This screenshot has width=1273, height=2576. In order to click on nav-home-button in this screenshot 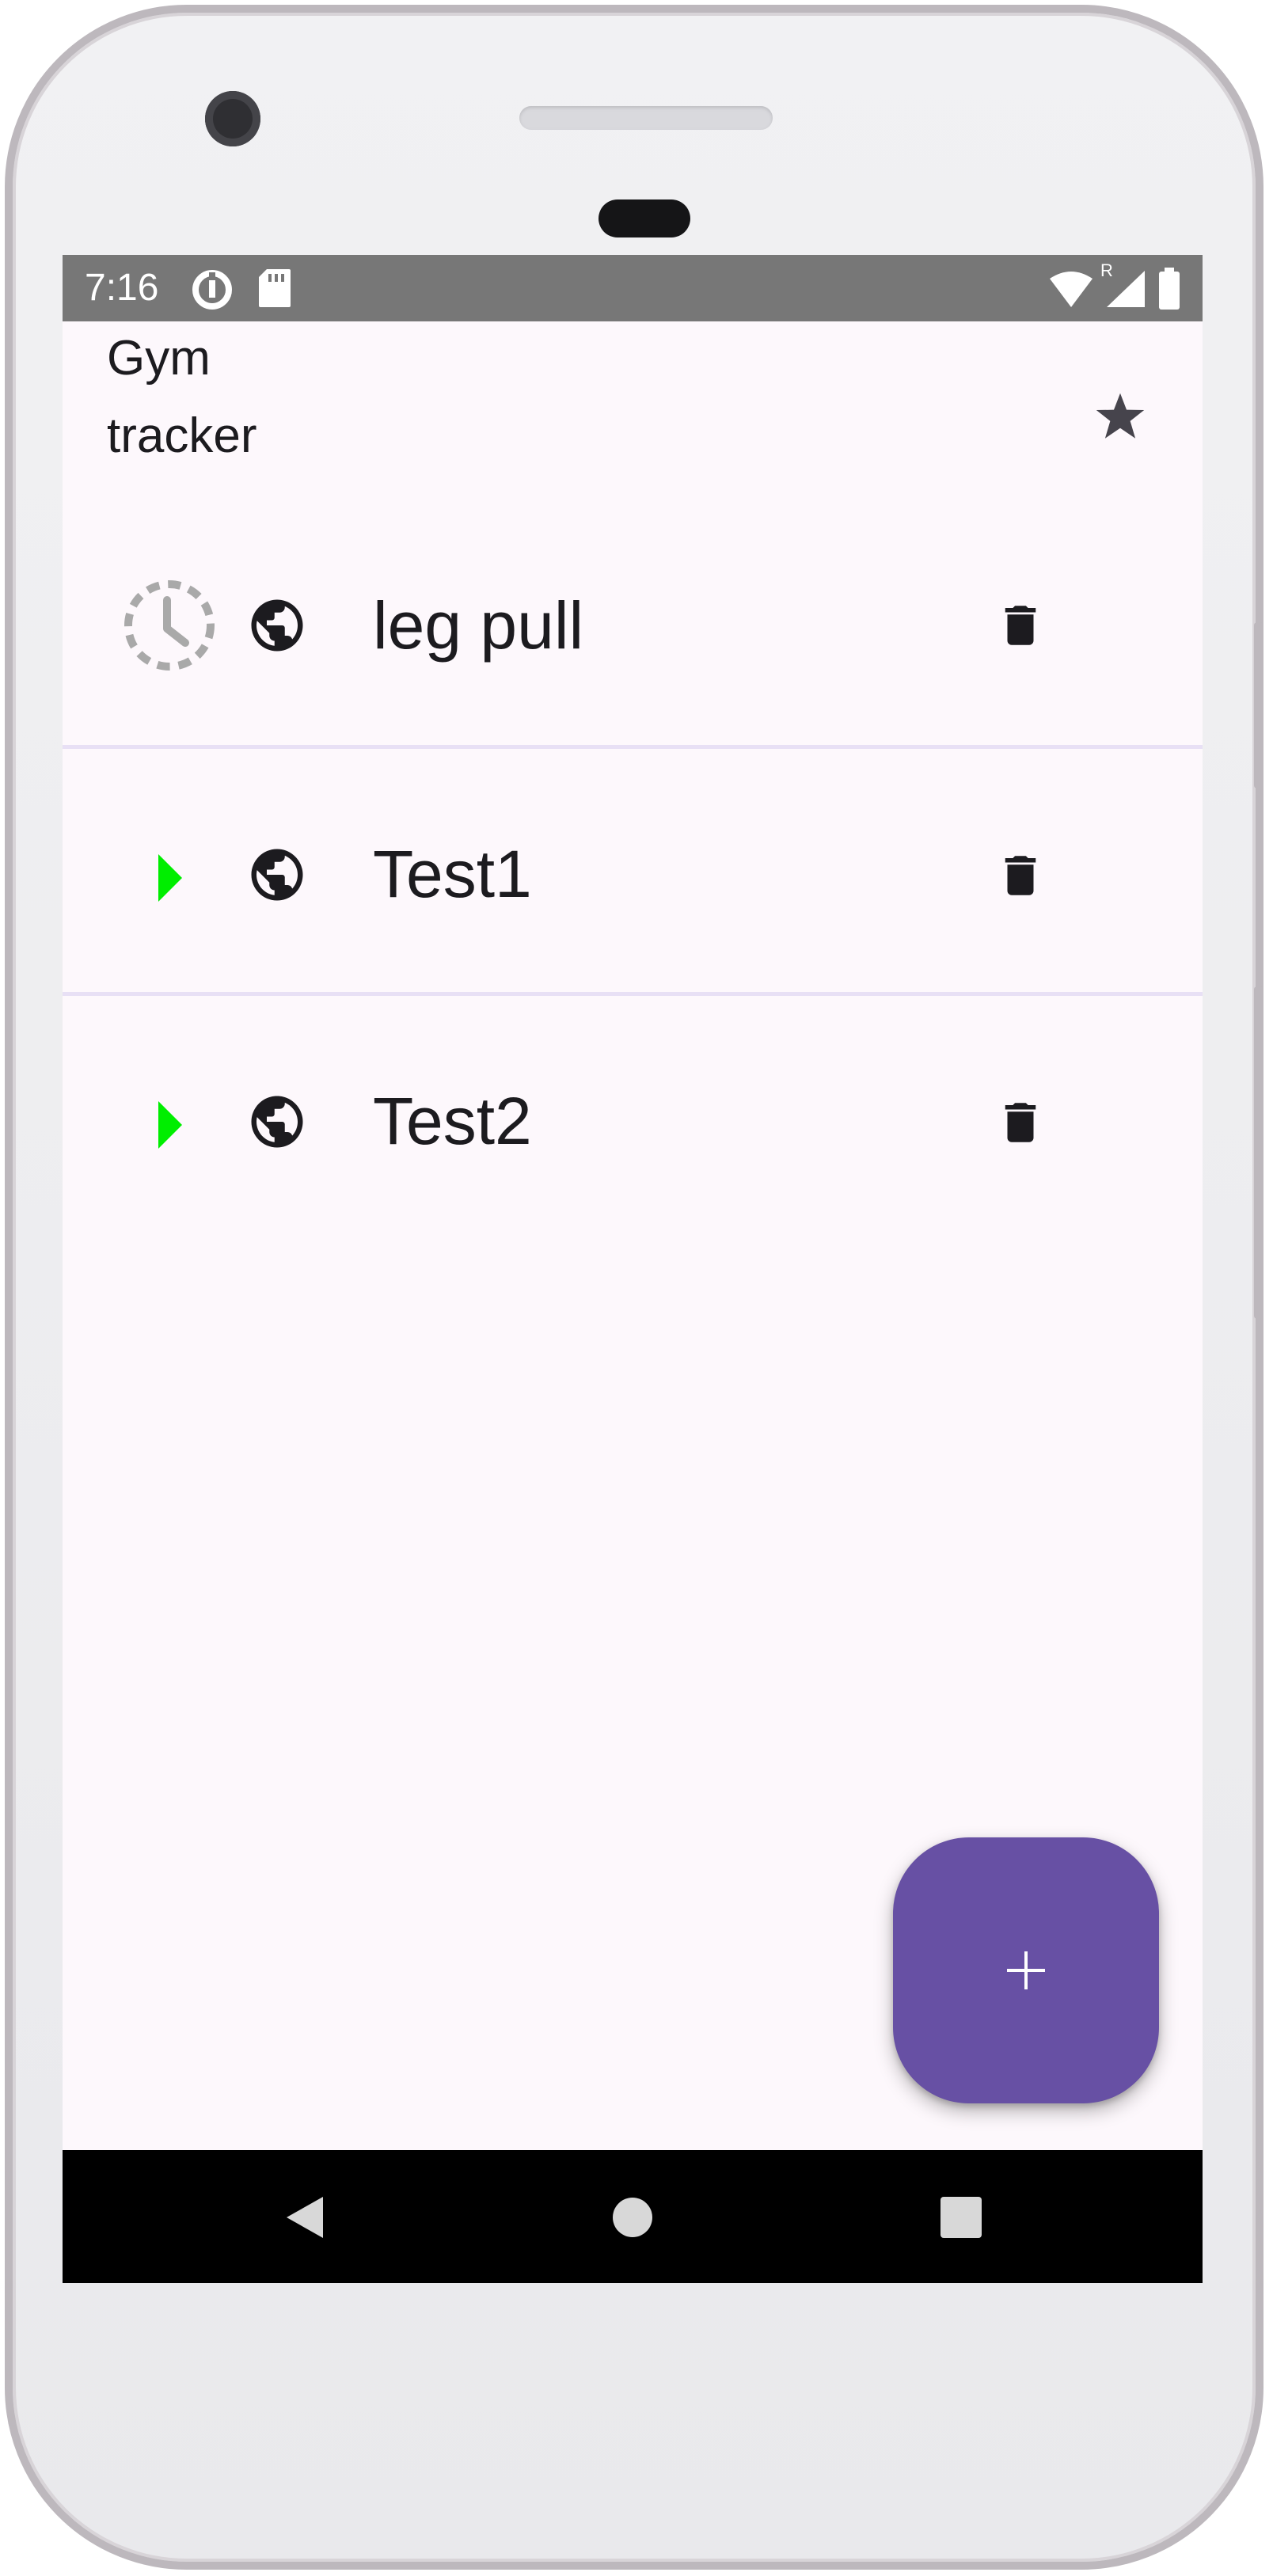, I will do `click(632, 2218)`.